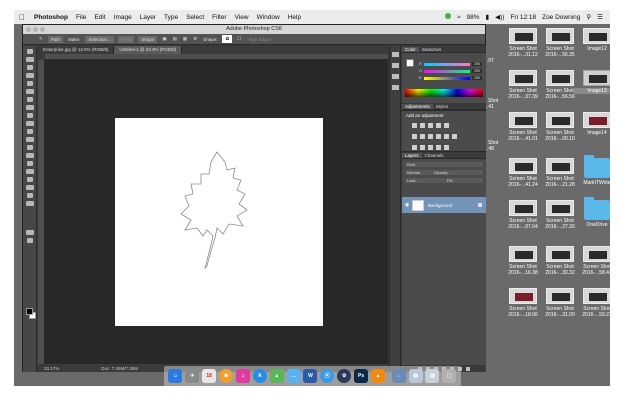  I want to click on blur-tool-icon, so click(30, 147).